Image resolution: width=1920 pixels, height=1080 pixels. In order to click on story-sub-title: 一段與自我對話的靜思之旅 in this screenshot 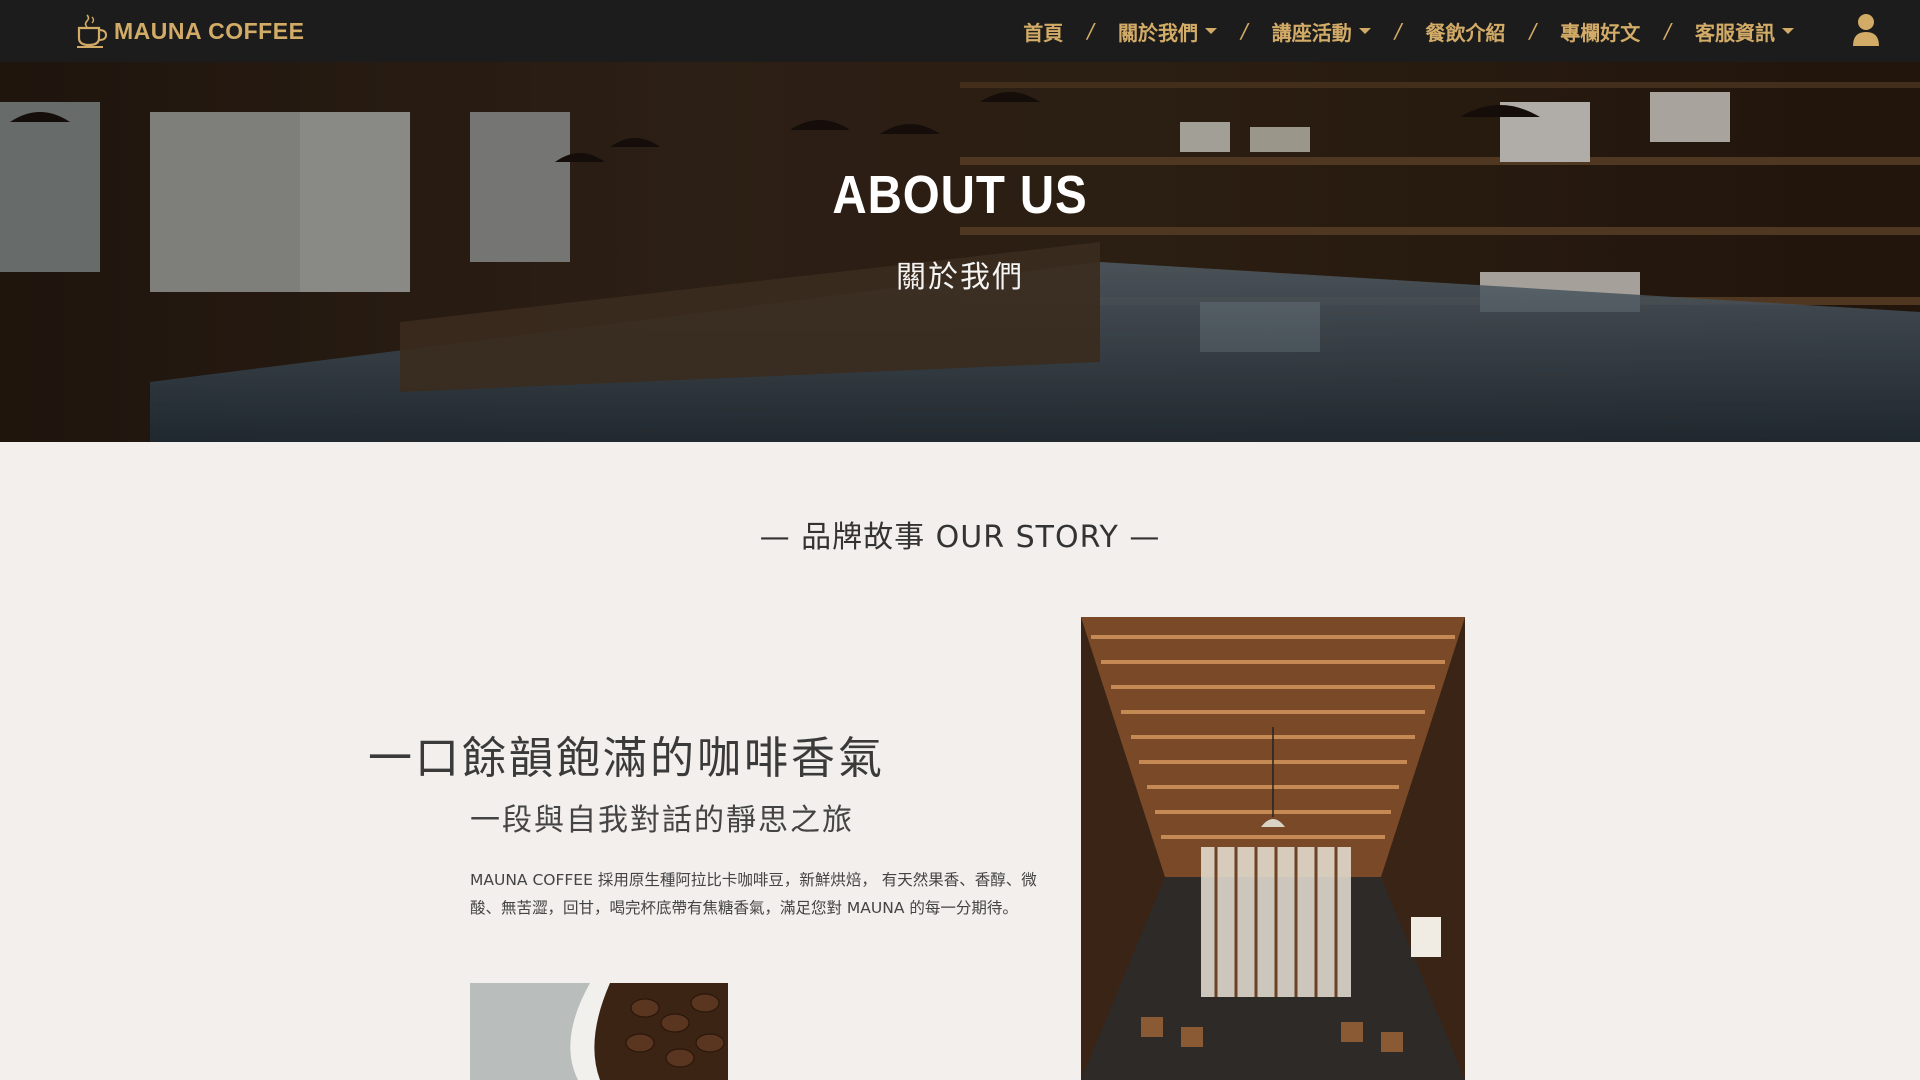, I will do `click(662, 820)`.